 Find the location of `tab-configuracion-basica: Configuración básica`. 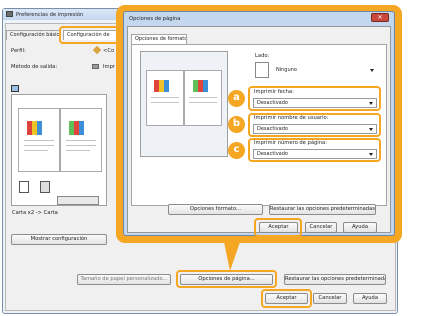

tab-configuracion-basica: Configuración básica is located at coordinates (33, 35).